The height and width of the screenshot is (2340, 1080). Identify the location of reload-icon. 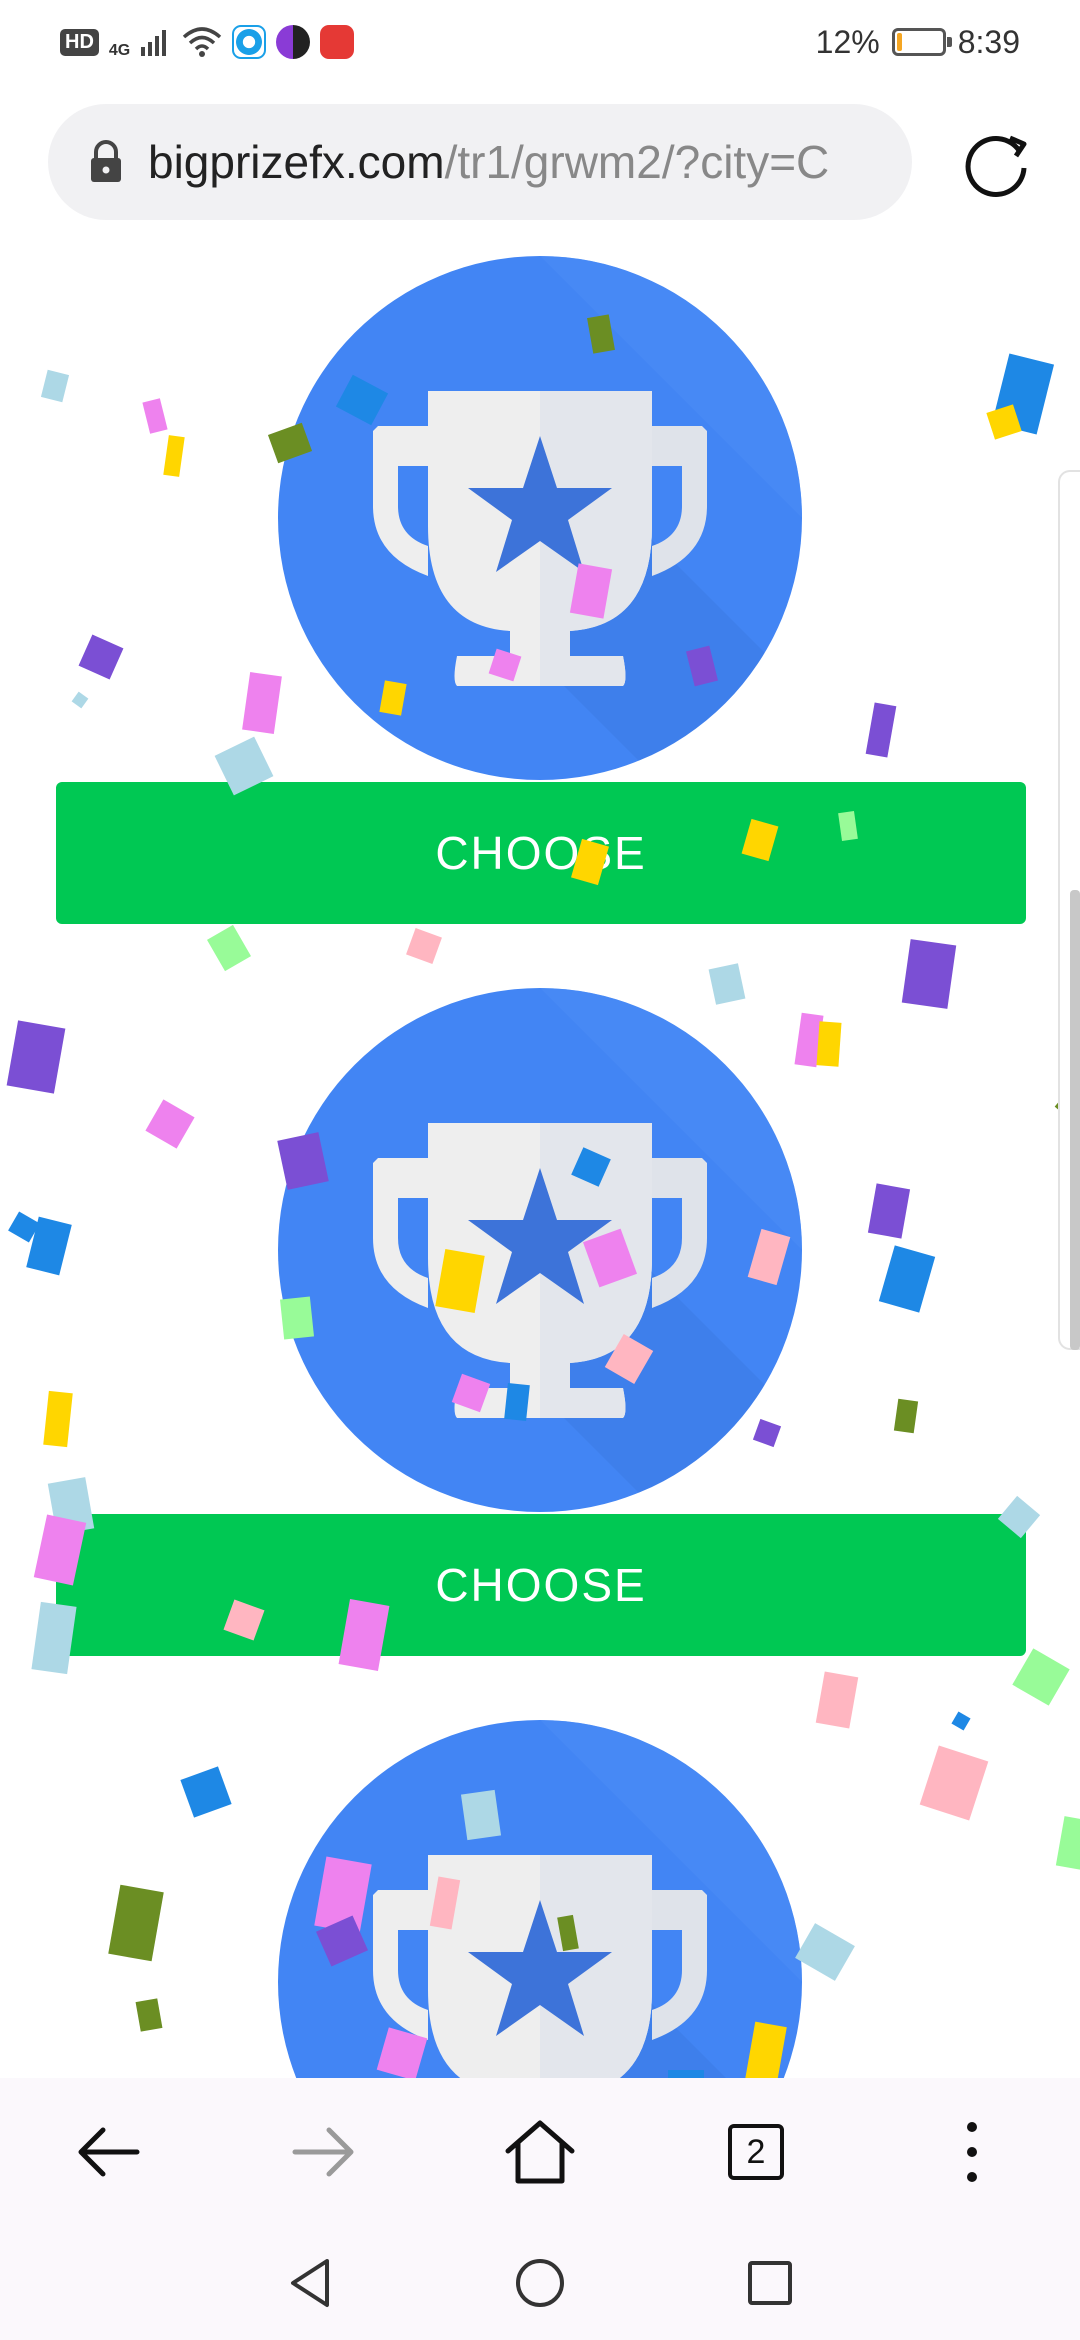
(996, 166).